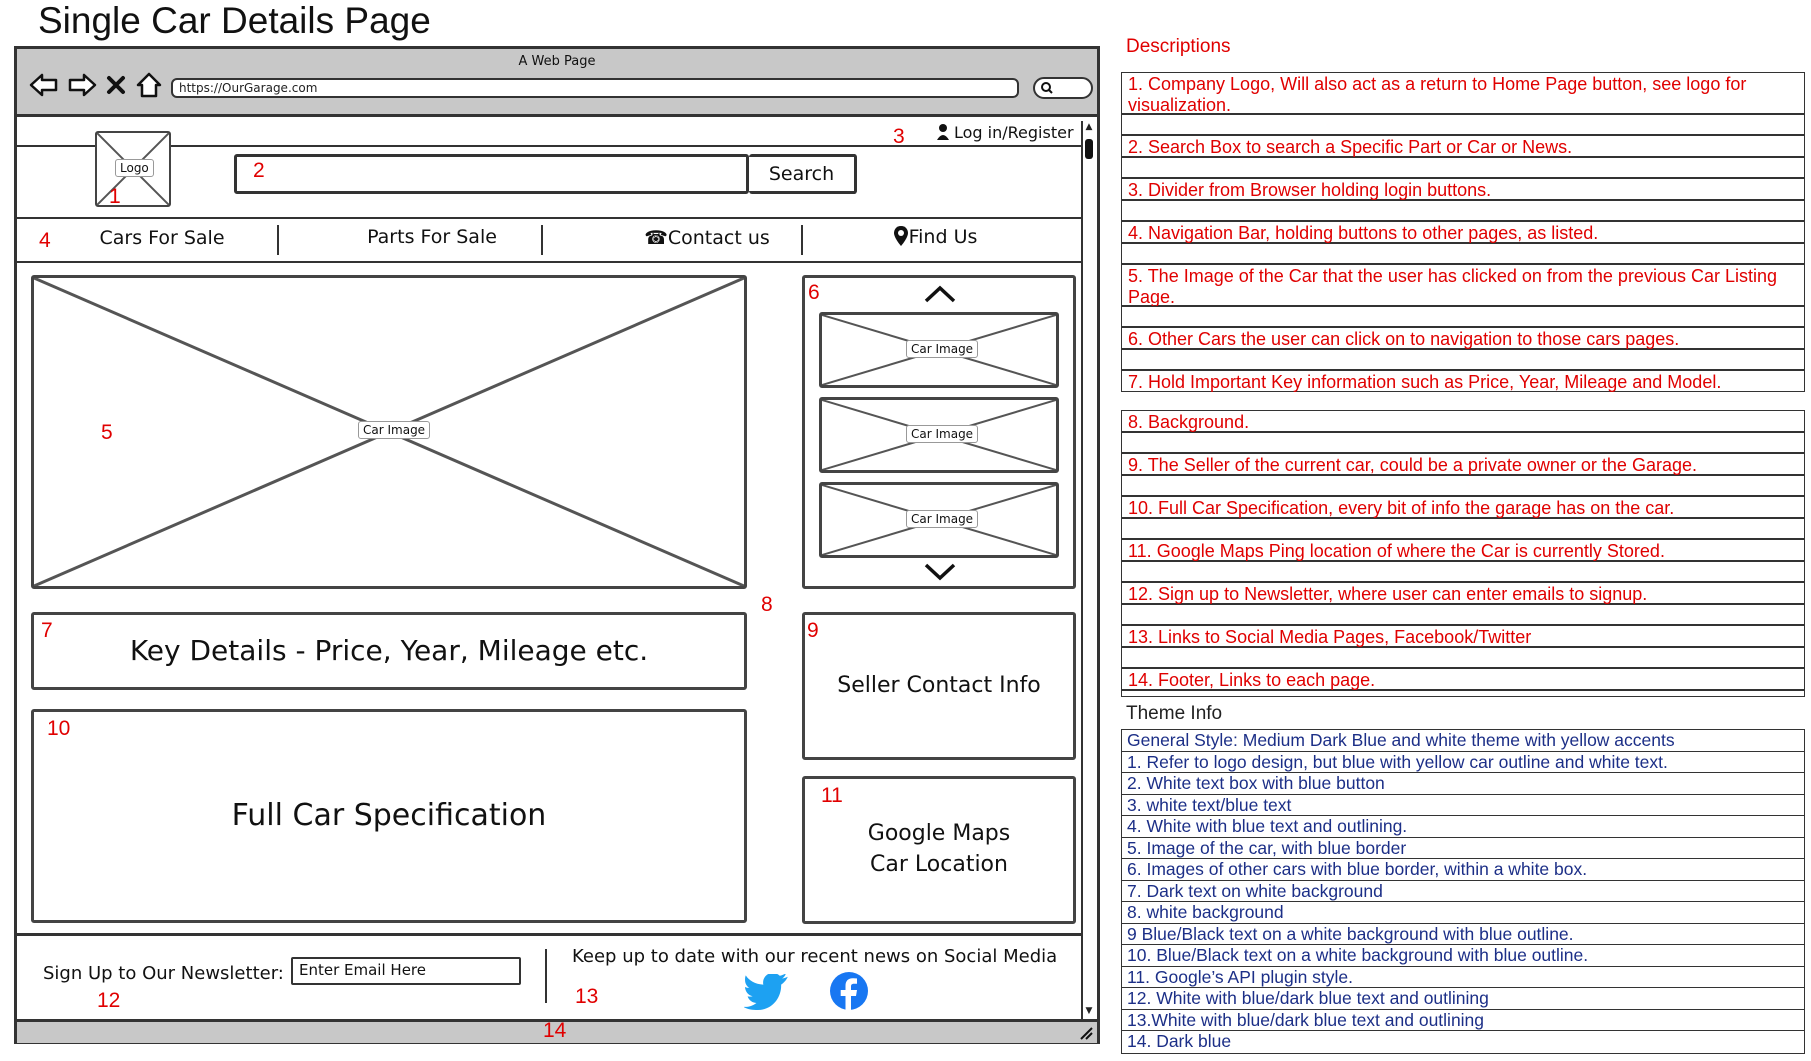 The image size is (1811, 1061). I want to click on google-maps-box: Google Maps Car Location, so click(939, 850).